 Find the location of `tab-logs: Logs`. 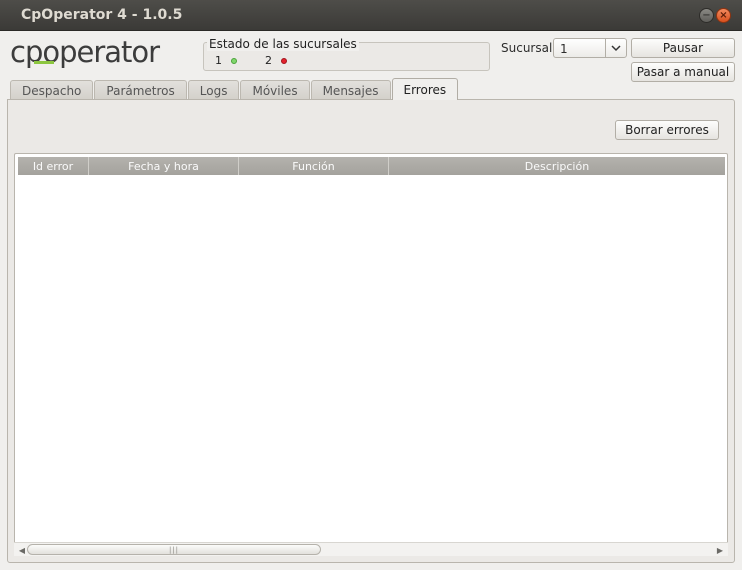

tab-logs: Logs is located at coordinates (213, 90).